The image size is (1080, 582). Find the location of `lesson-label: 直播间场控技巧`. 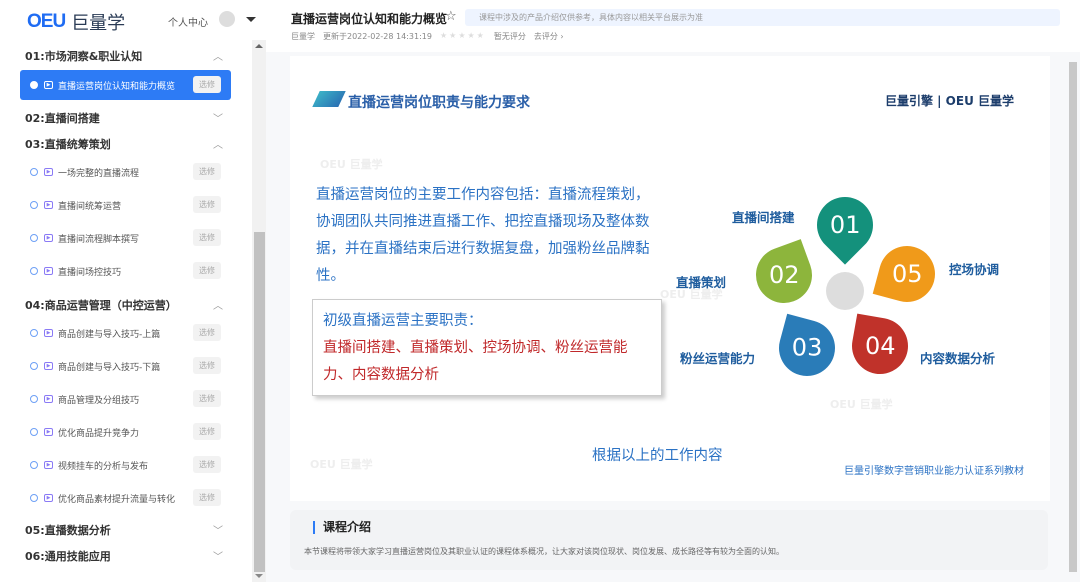

lesson-label: 直播间场控技巧 is located at coordinates (90, 272).